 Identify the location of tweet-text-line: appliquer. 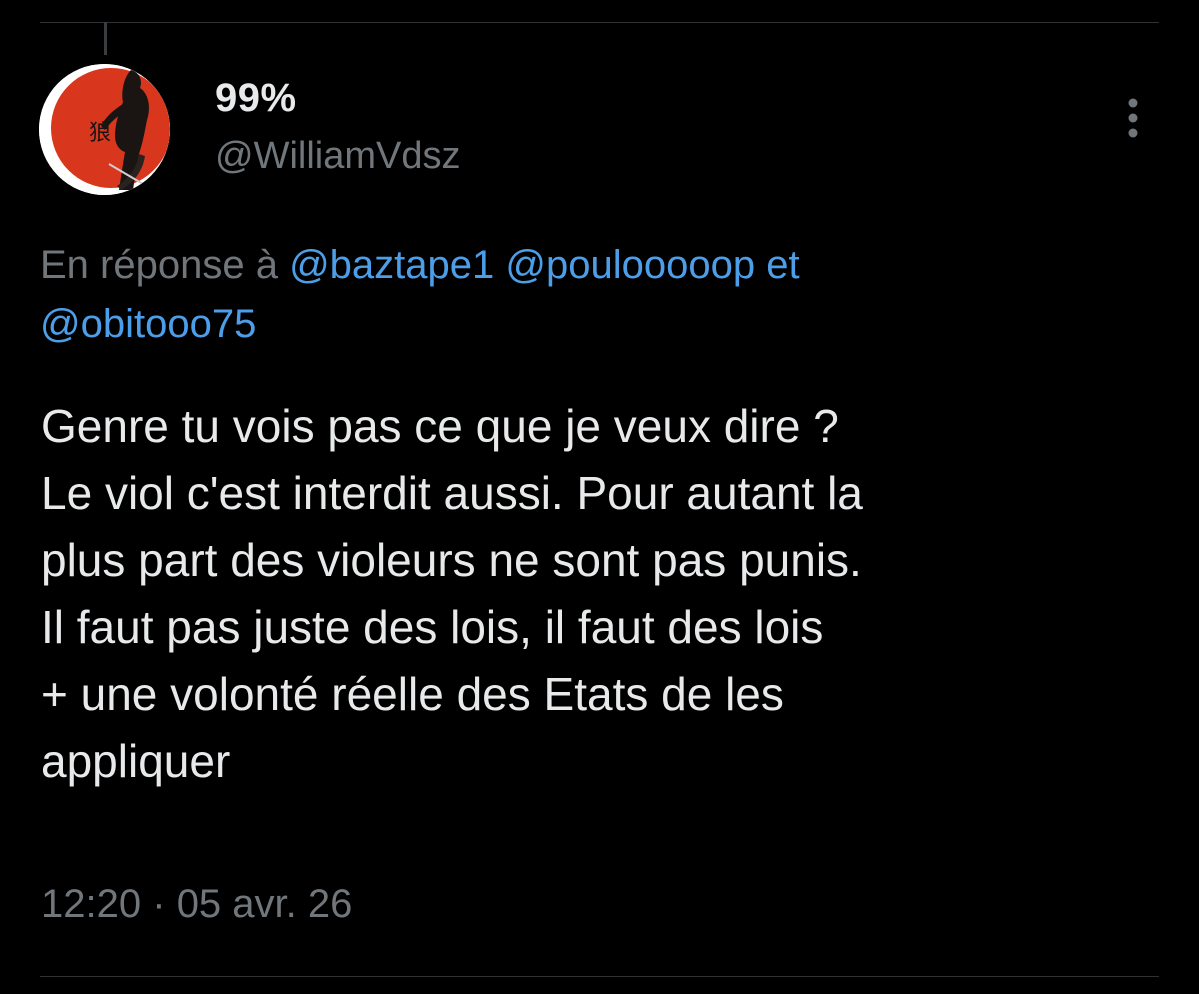
(136, 761).